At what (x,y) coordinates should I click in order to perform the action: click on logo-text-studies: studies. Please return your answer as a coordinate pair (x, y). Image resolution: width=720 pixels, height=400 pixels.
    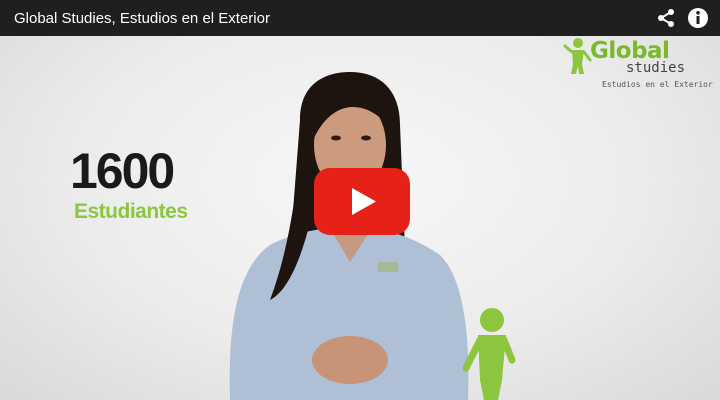
    Looking at the image, I should click on (656, 68).